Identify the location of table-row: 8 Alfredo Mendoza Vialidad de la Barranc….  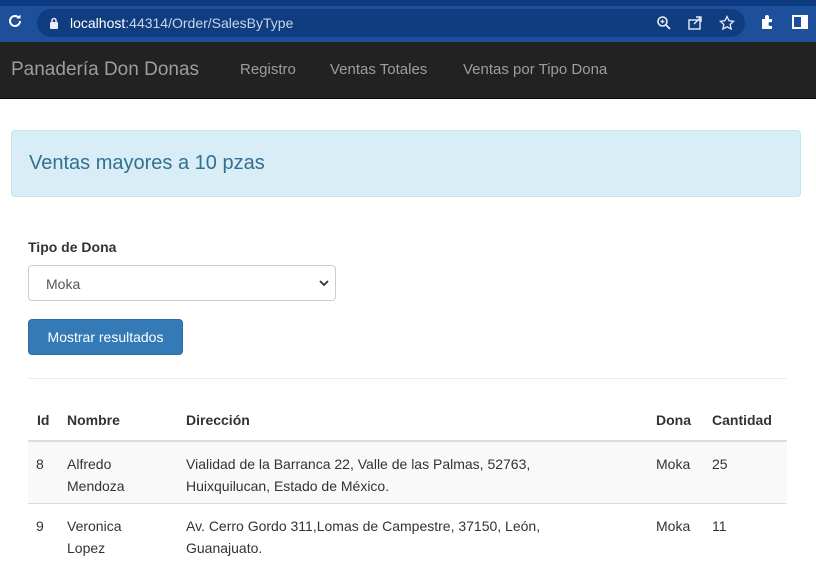
(407, 473).